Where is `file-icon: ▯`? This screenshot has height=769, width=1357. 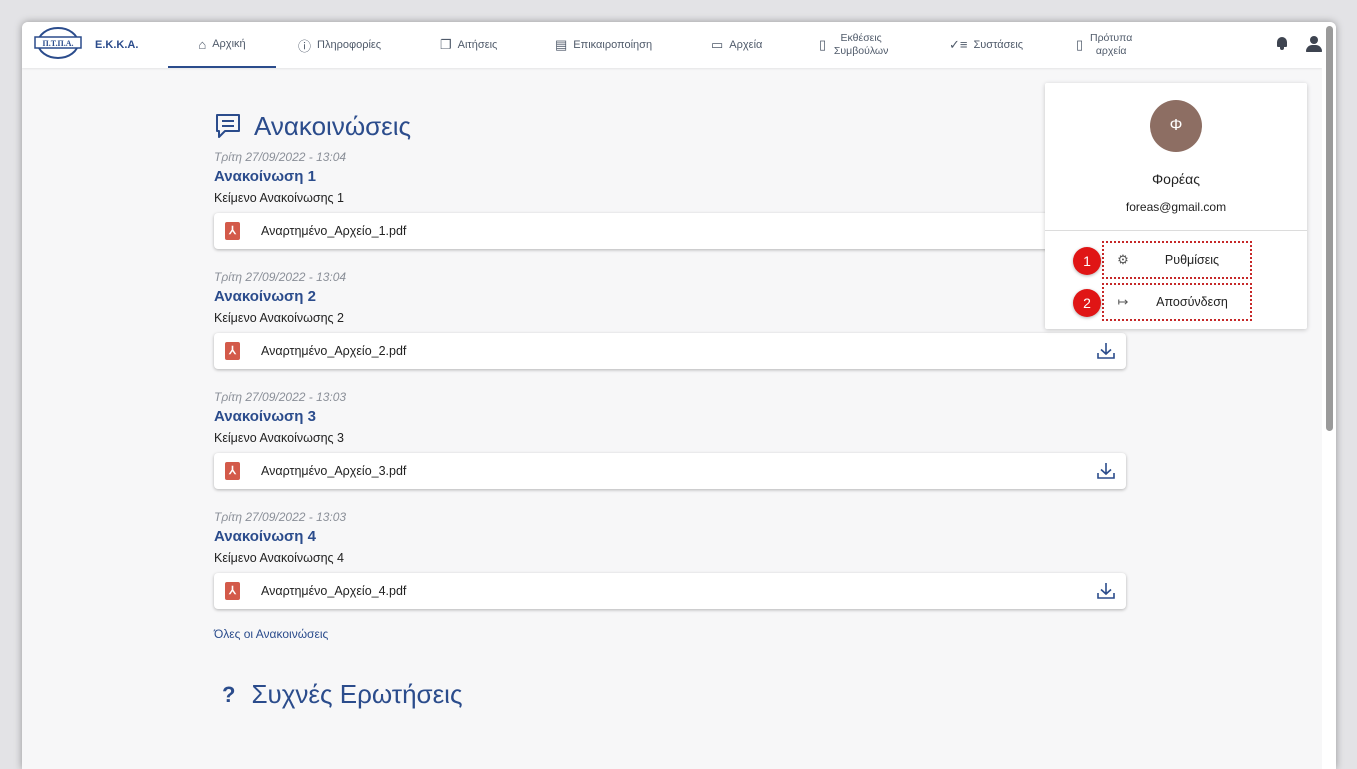
file-icon: ▯ is located at coordinates (1080, 44).